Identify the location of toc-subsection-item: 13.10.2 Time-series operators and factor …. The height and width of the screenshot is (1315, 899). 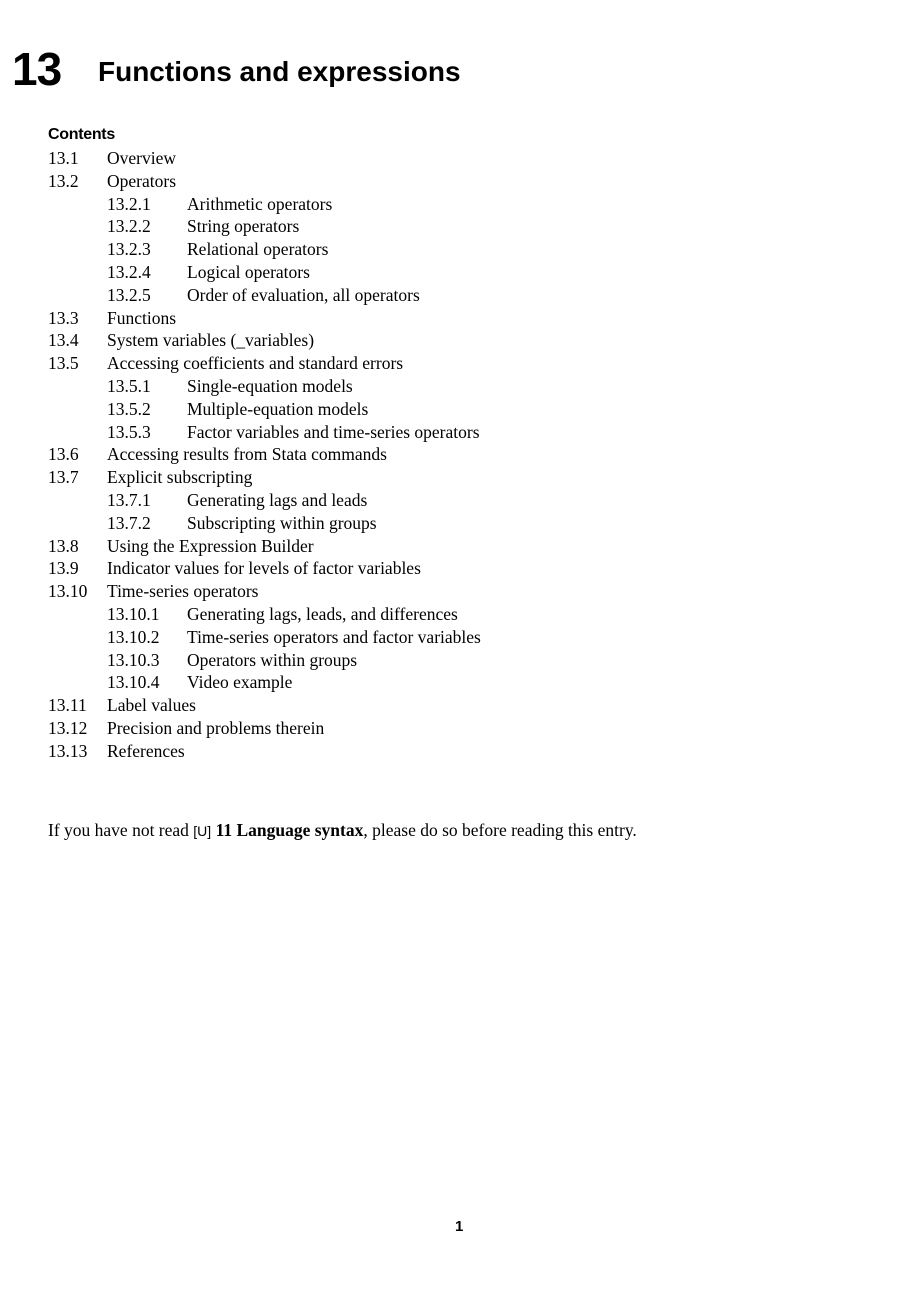
(264, 637).